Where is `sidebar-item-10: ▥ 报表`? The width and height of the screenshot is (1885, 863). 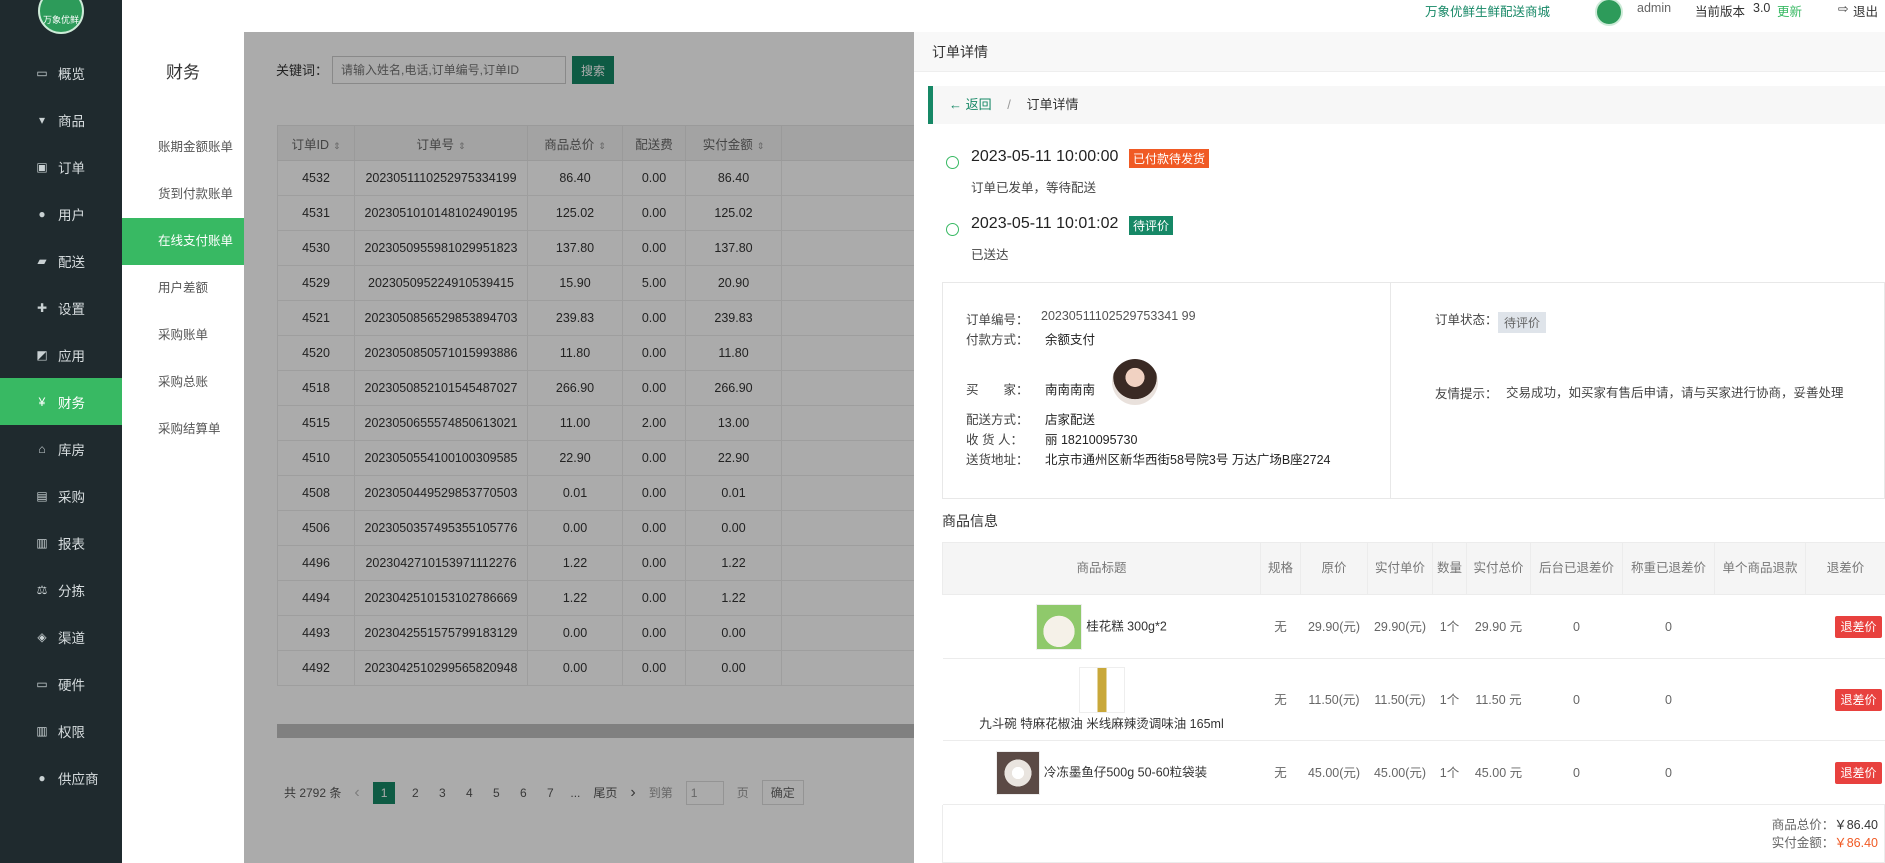
sidebar-item-10: ▥ 报表 is located at coordinates (61, 542).